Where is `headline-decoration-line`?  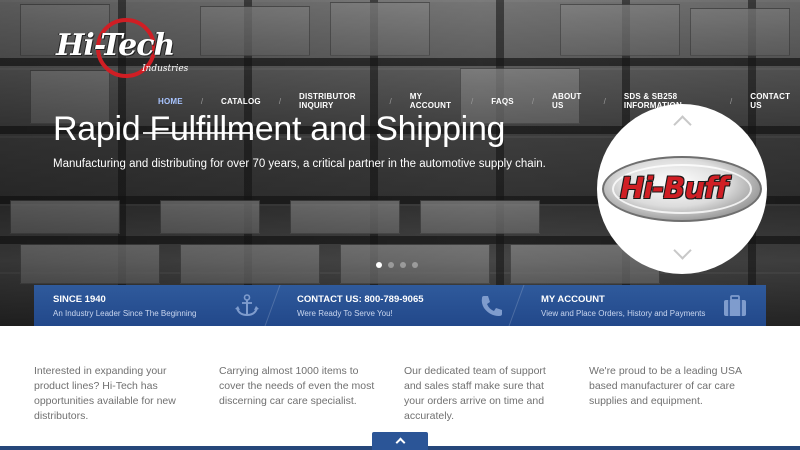
headline-decoration-line is located at coordinates (198, 133).